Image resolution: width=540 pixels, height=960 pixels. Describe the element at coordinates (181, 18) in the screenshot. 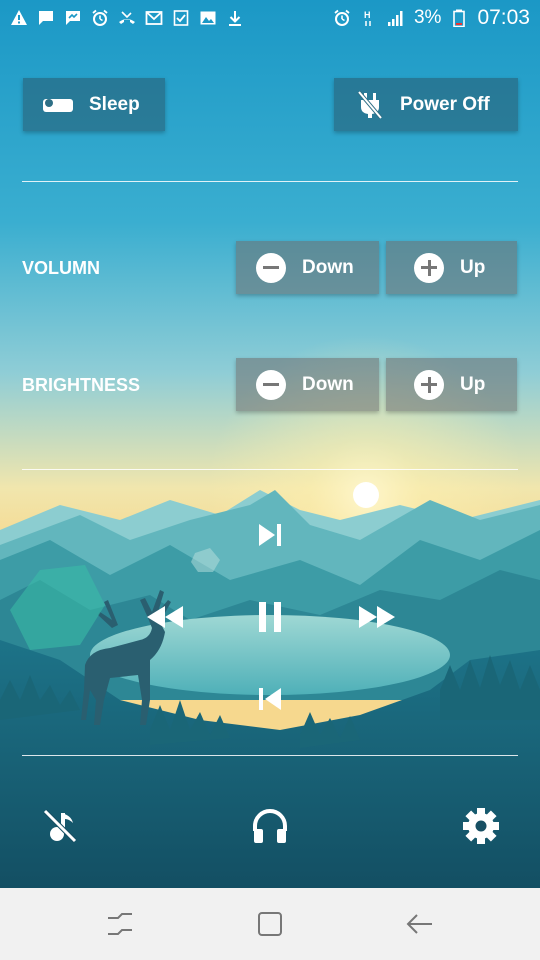

I see `task-icon` at that location.